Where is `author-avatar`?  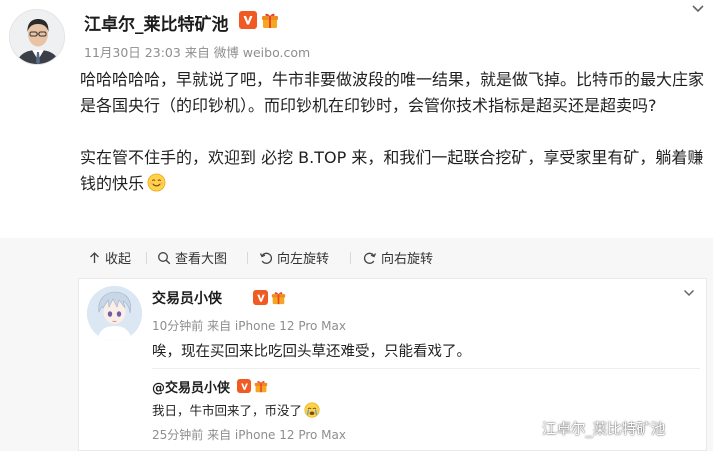
author-avatar is located at coordinates (37, 37).